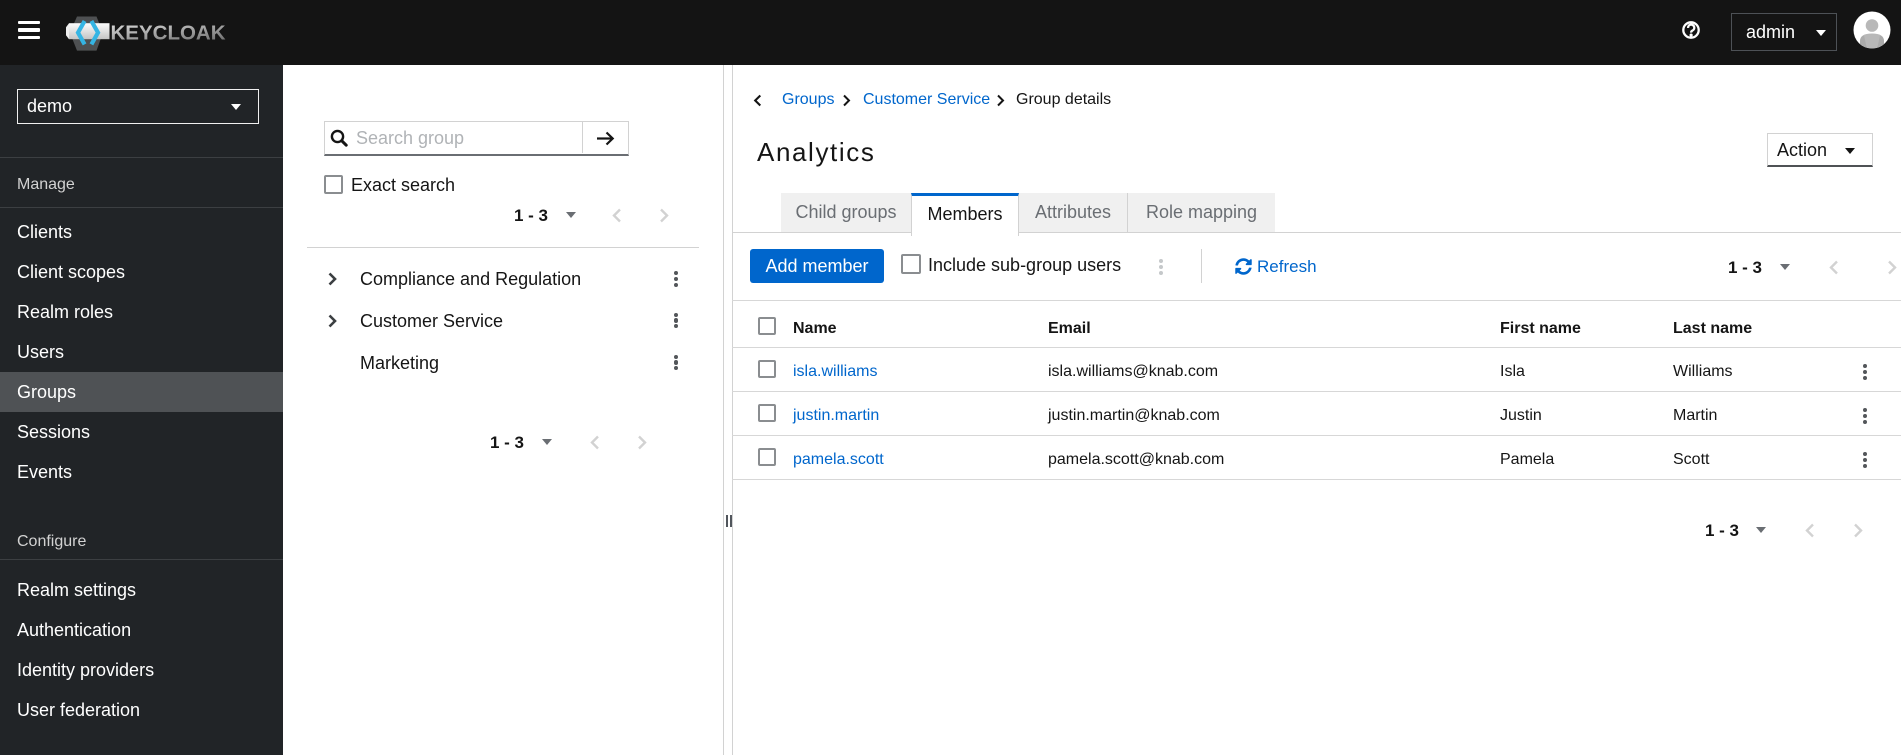 This screenshot has height=755, width=1901. I want to click on svg-text: KEYCLOAK, so click(168, 33).